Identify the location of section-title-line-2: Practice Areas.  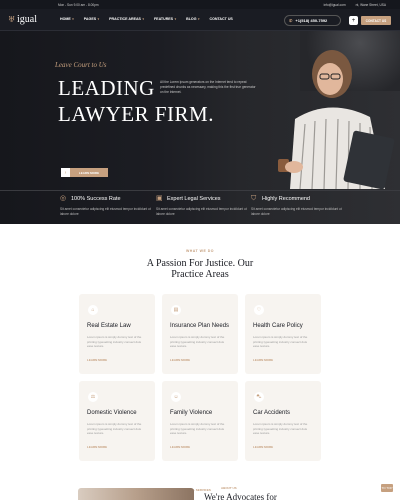
(200, 274).